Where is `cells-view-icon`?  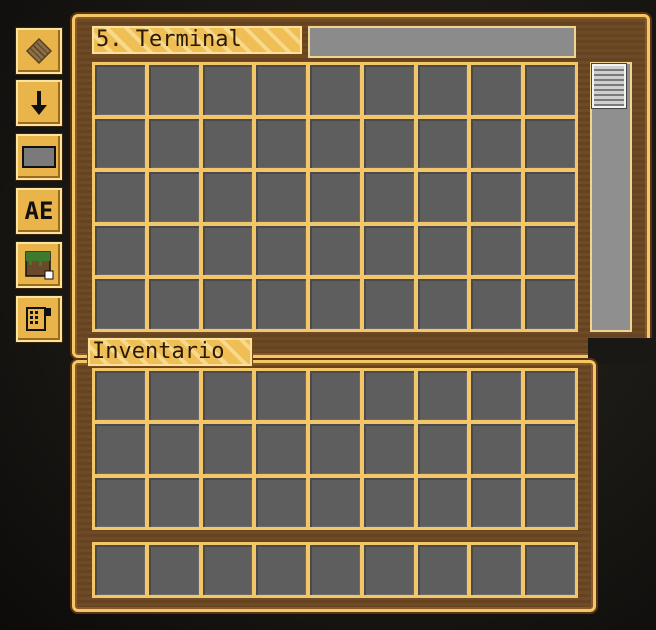
cells-view-icon is located at coordinates (39, 51).